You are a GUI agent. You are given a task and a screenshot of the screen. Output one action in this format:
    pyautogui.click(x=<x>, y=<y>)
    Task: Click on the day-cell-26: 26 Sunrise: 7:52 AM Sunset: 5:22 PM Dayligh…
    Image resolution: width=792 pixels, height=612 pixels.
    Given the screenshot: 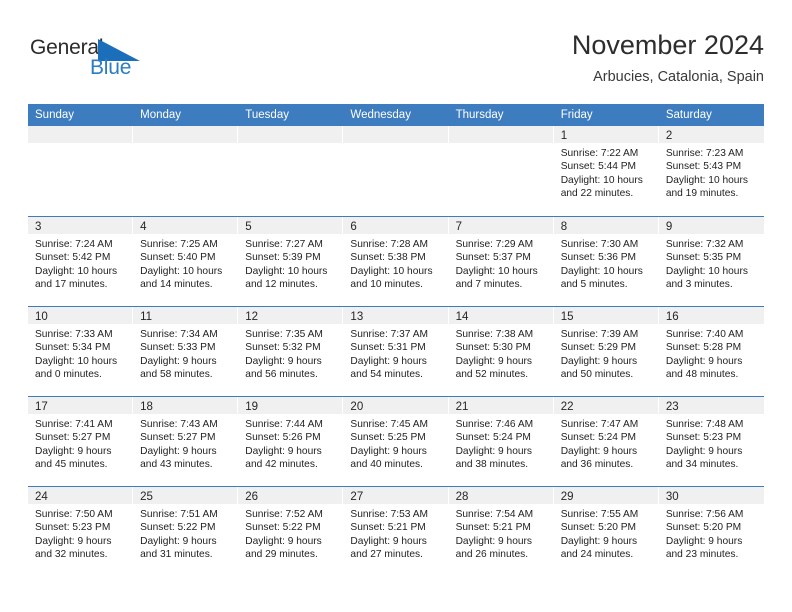 What is the action you would take?
    pyautogui.click(x=291, y=531)
    